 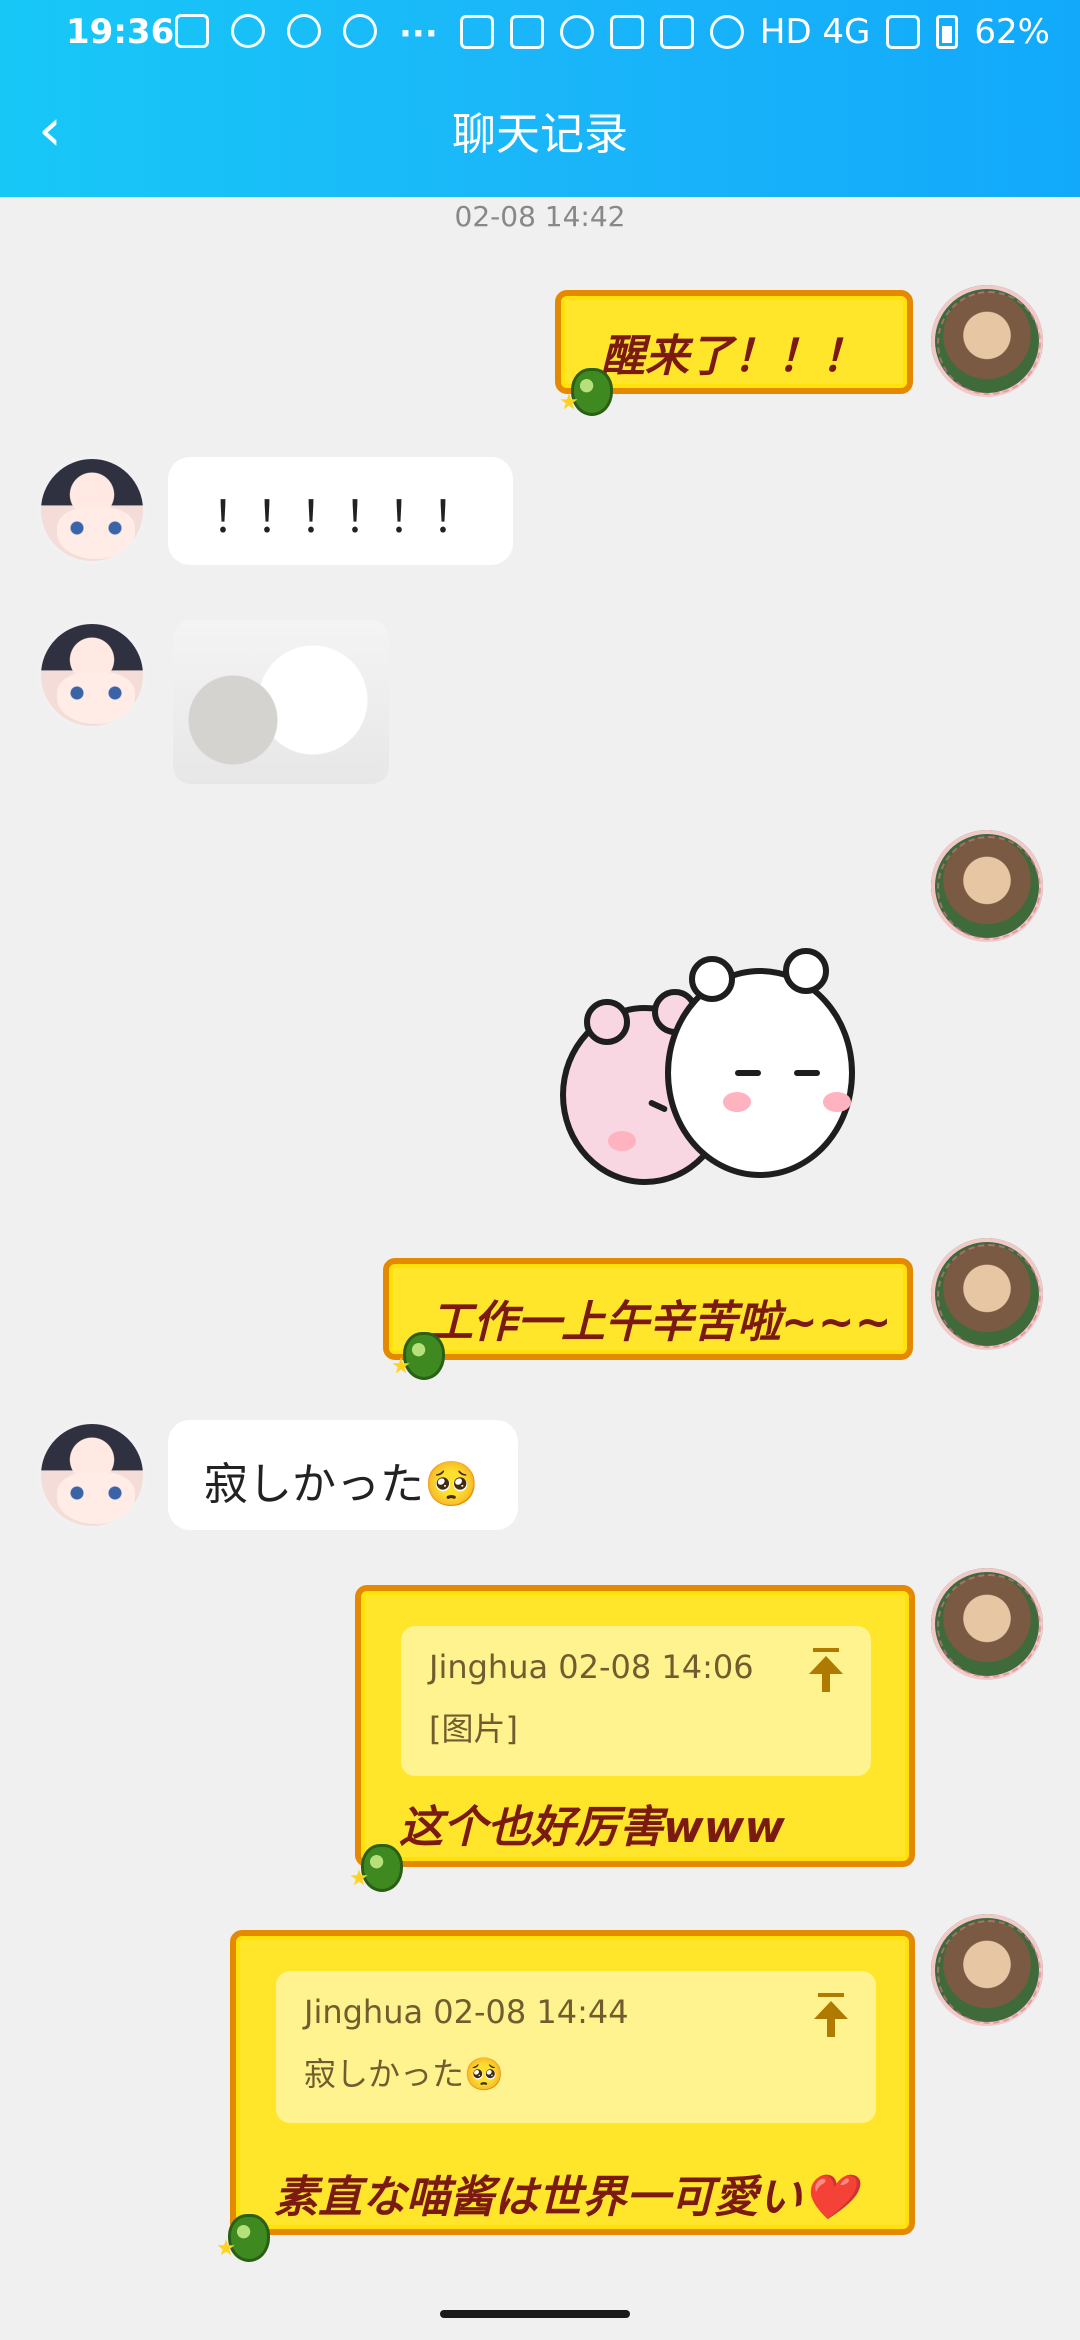 What do you see at coordinates (576, 32) in the screenshot?
I see `alarm-icon` at bounding box center [576, 32].